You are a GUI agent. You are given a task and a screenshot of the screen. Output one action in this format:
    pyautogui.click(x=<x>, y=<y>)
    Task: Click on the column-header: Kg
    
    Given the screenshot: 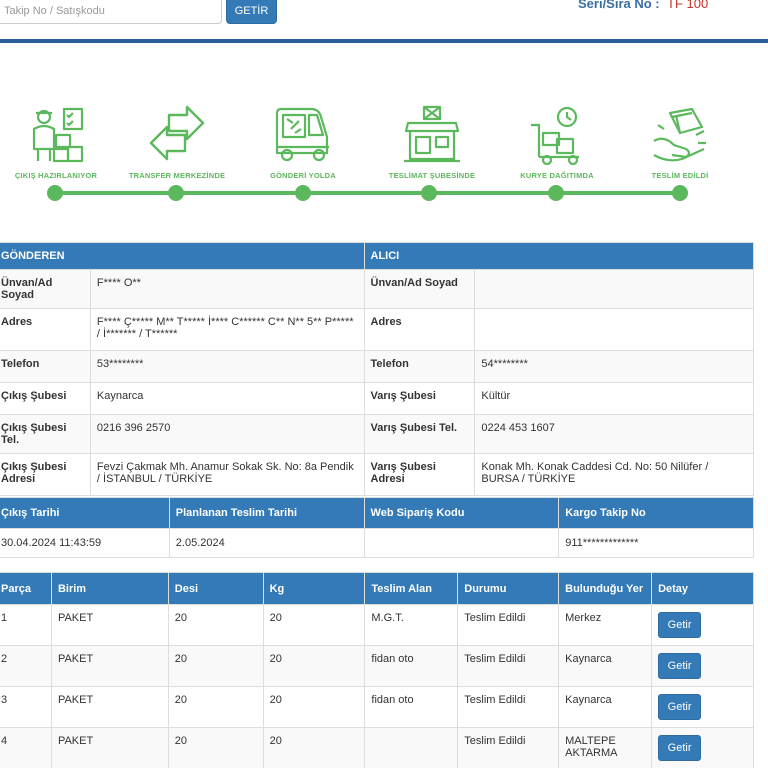 What is the action you would take?
    pyautogui.click(x=314, y=588)
    